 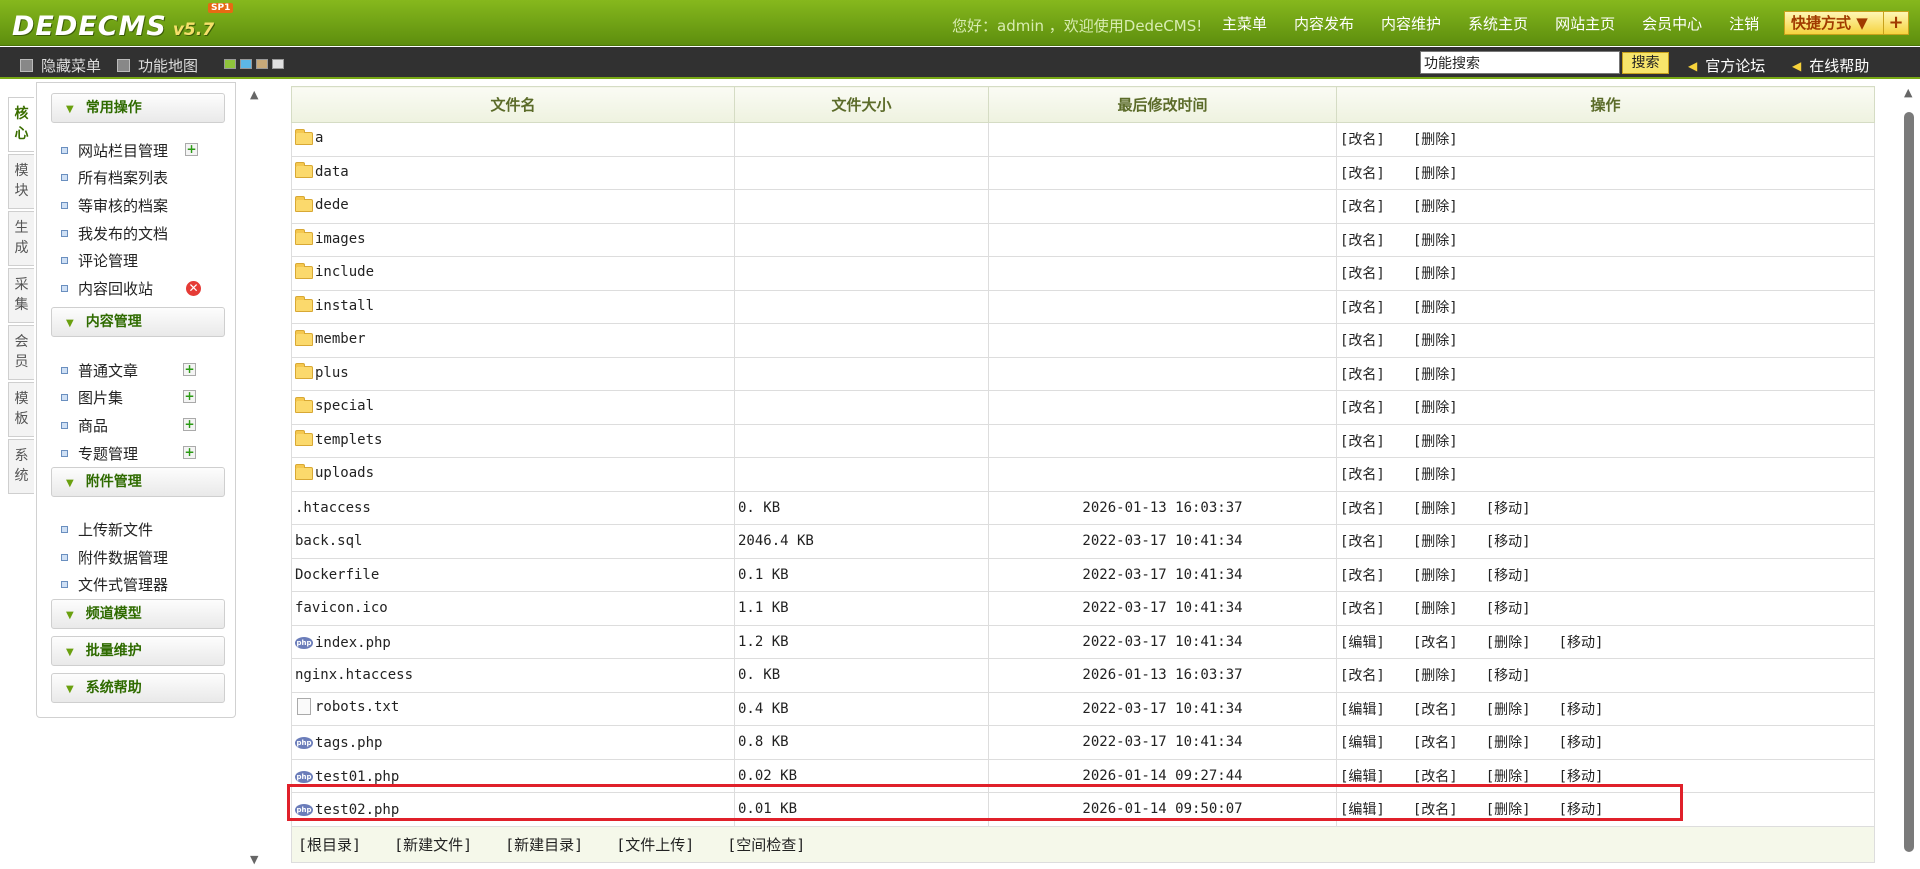 I want to click on file-link: dede, so click(x=322, y=204).